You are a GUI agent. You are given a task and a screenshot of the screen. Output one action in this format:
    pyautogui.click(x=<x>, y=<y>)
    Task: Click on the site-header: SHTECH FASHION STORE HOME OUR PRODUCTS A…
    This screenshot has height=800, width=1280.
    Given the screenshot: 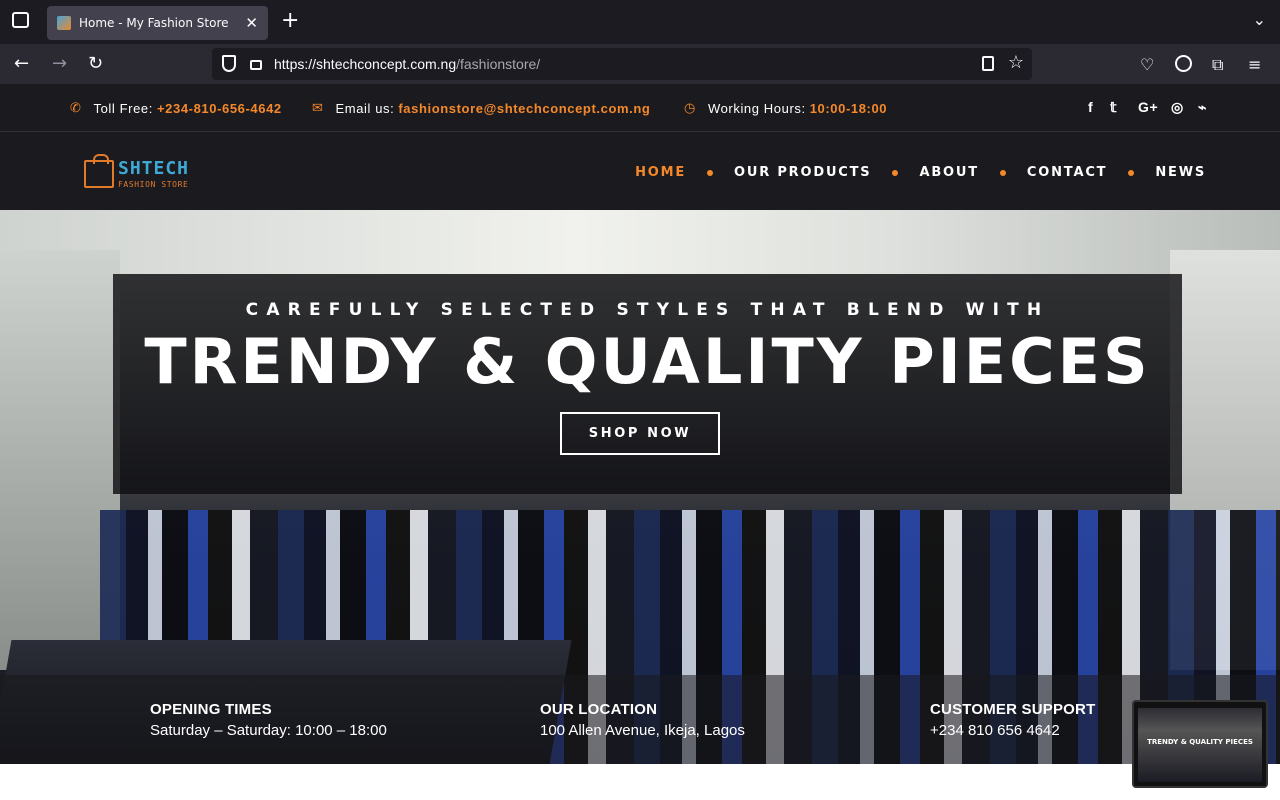 What is the action you would take?
    pyautogui.click(x=640, y=171)
    